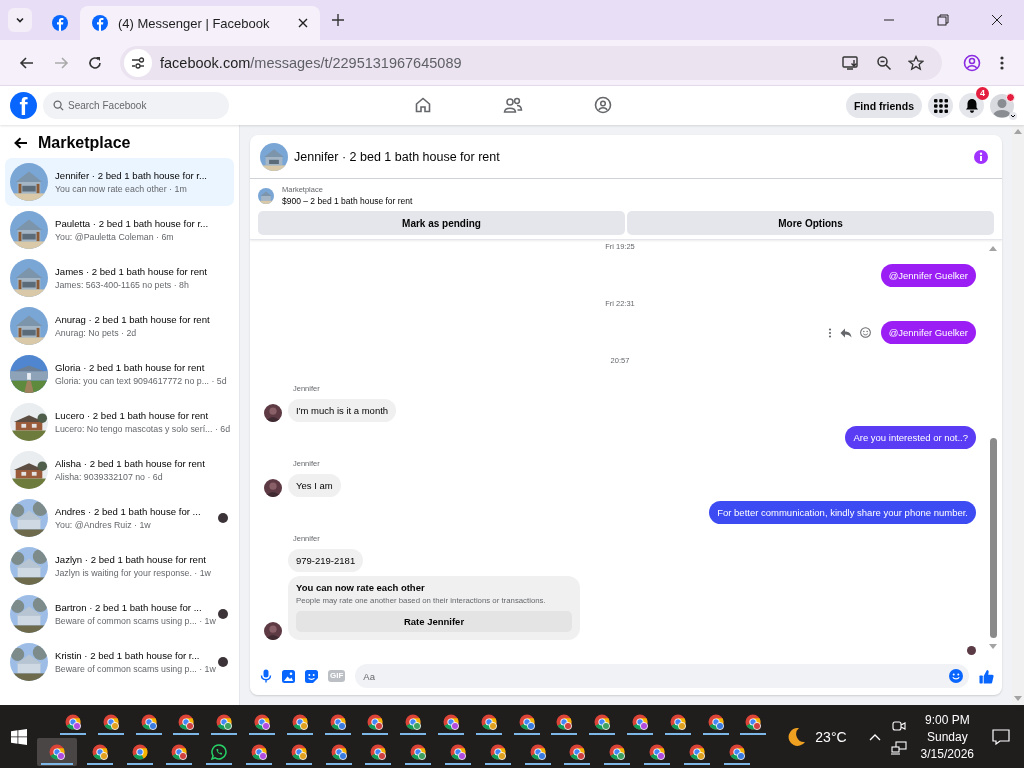 This screenshot has height=768, width=1024. What do you see at coordinates (1018, 415) in the screenshot?
I see `scrollbar` at bounding box center [1018, 415].